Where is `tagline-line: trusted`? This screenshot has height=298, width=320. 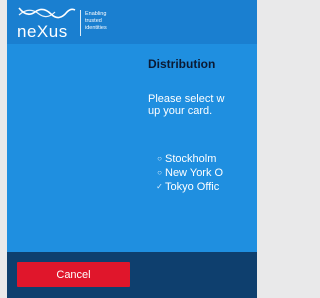 tagline-line: trusted is located at coordinates (93, 21).